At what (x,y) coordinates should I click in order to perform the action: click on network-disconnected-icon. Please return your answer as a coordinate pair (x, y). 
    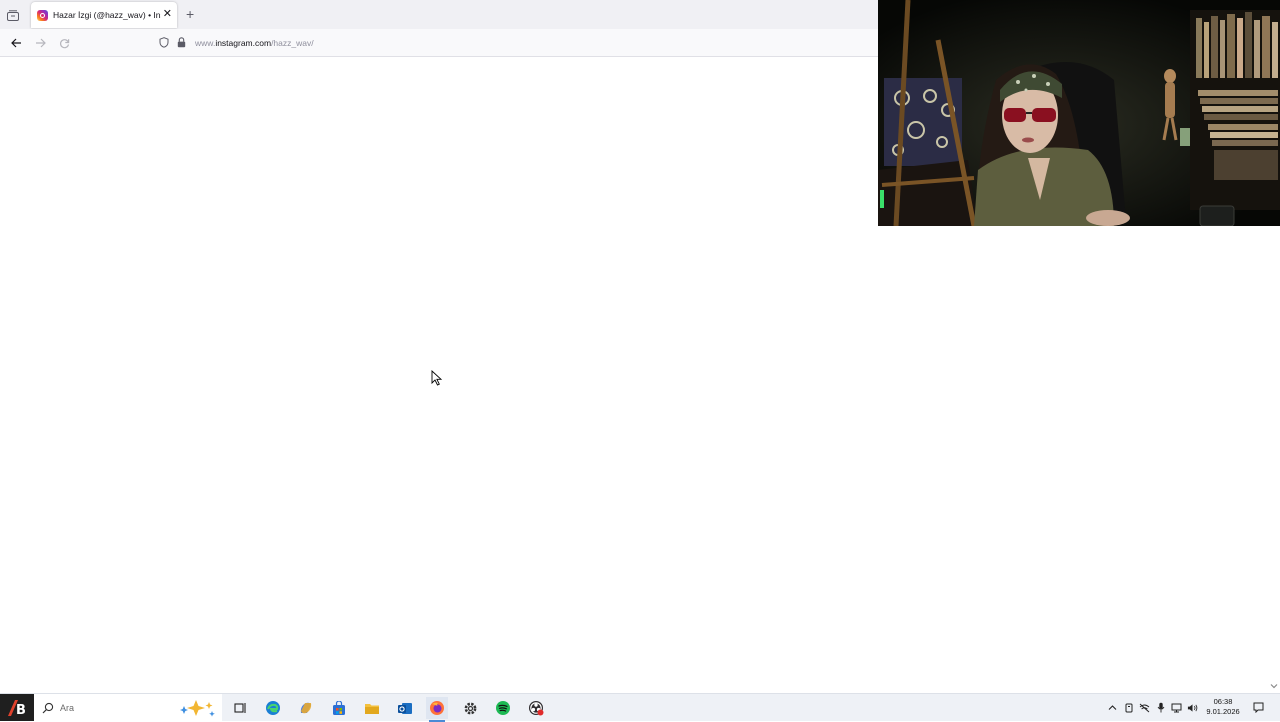
    Looking at the image, I should click on (1144, 707).